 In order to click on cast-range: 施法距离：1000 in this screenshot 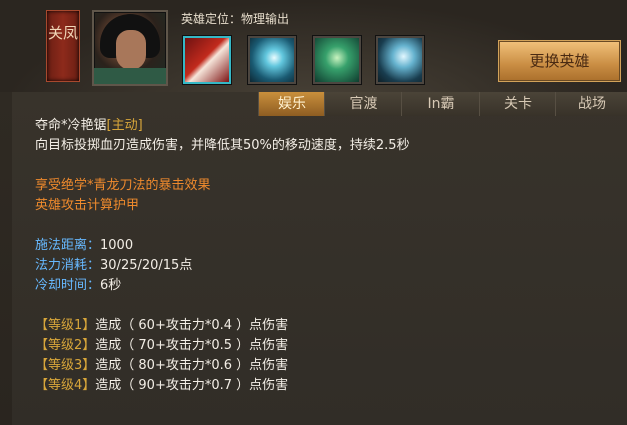, I will do `click(222, 246)`.